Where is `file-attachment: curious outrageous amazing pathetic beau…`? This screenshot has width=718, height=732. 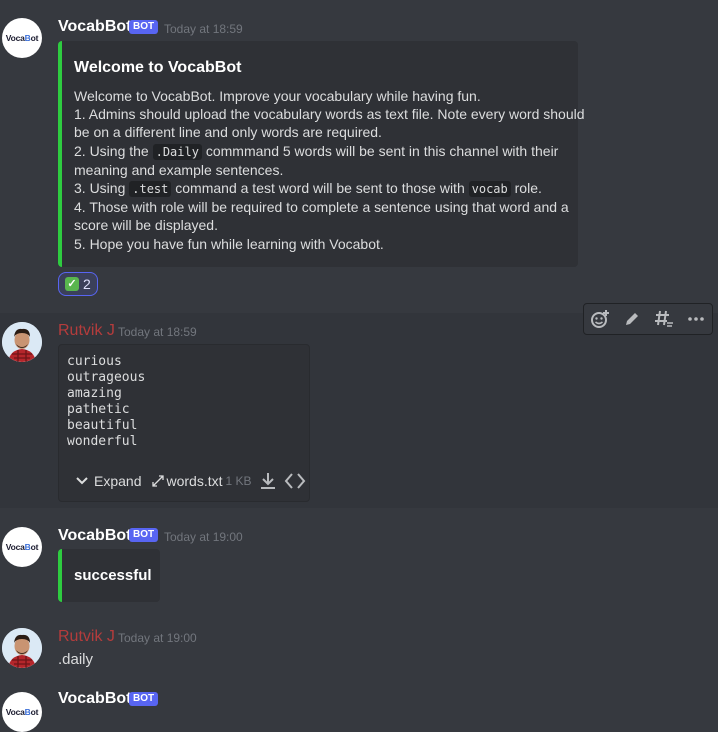
file-attachment: curious outrageous amazing pathetic beau… is located at coordinates (184, 423).